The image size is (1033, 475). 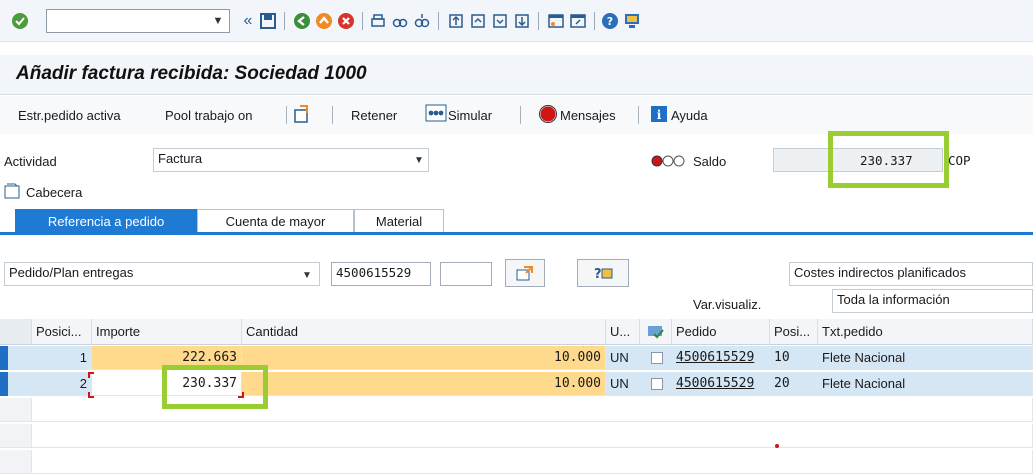 What do you see at coordinates (668, 162) in the screenshot?
I see `traffic-light-icon` at bounding box center [668, 162].